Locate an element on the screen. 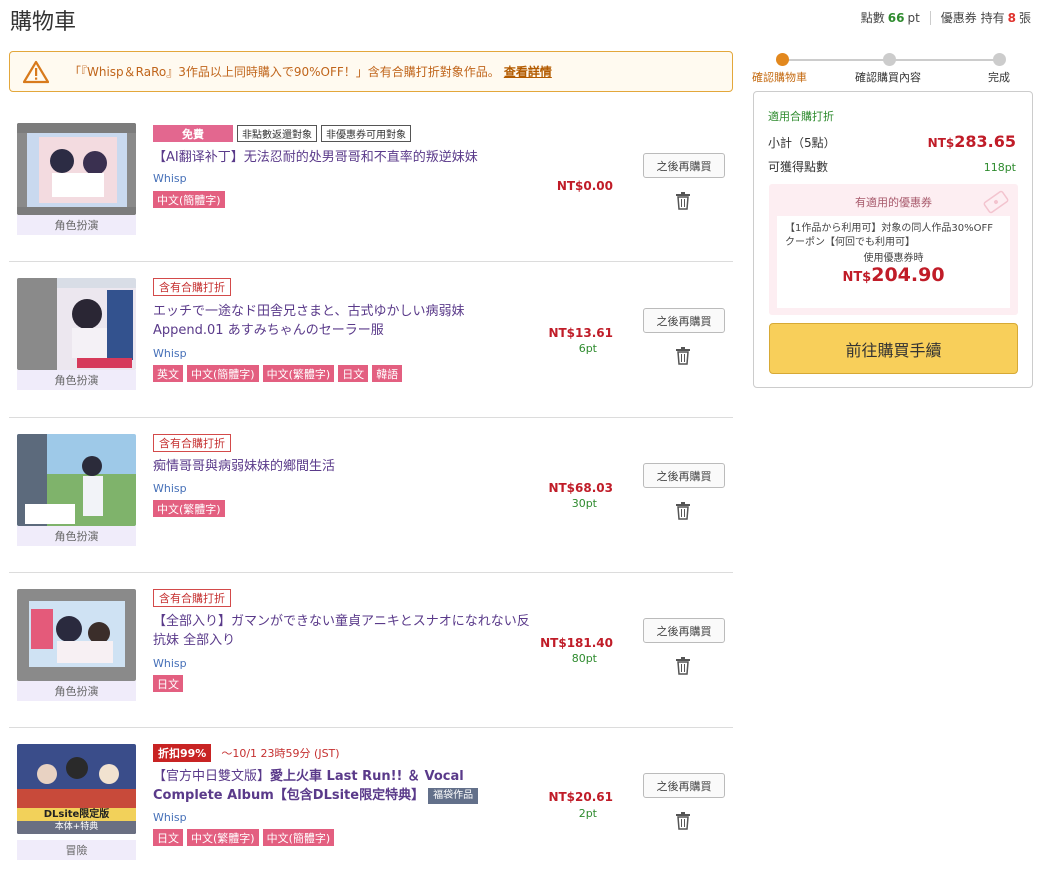 Image resolution: width=1047 pixels, height=871 pixels. product-title-prefix: 【官方中日雙文版】 is located at coordinates (212, 776).